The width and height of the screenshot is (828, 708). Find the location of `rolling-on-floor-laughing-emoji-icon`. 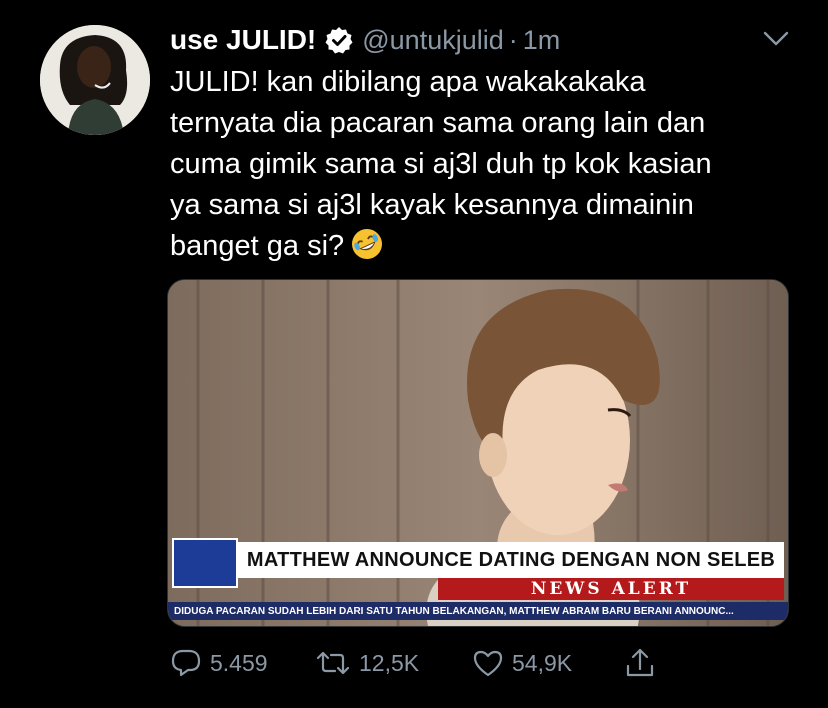

rolling-on-floor-laughing-emoji-icon is located at coordinates (367, 244).